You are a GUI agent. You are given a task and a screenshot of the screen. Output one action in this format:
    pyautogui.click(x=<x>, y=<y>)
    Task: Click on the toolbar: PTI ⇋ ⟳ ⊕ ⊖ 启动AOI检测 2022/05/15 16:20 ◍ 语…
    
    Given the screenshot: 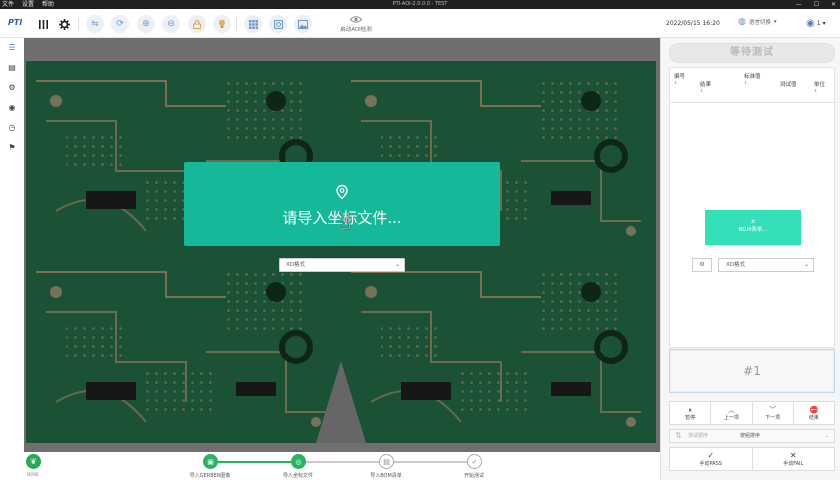 What is the action you would take?
    pyautogui.click(x=420, y=23)
    